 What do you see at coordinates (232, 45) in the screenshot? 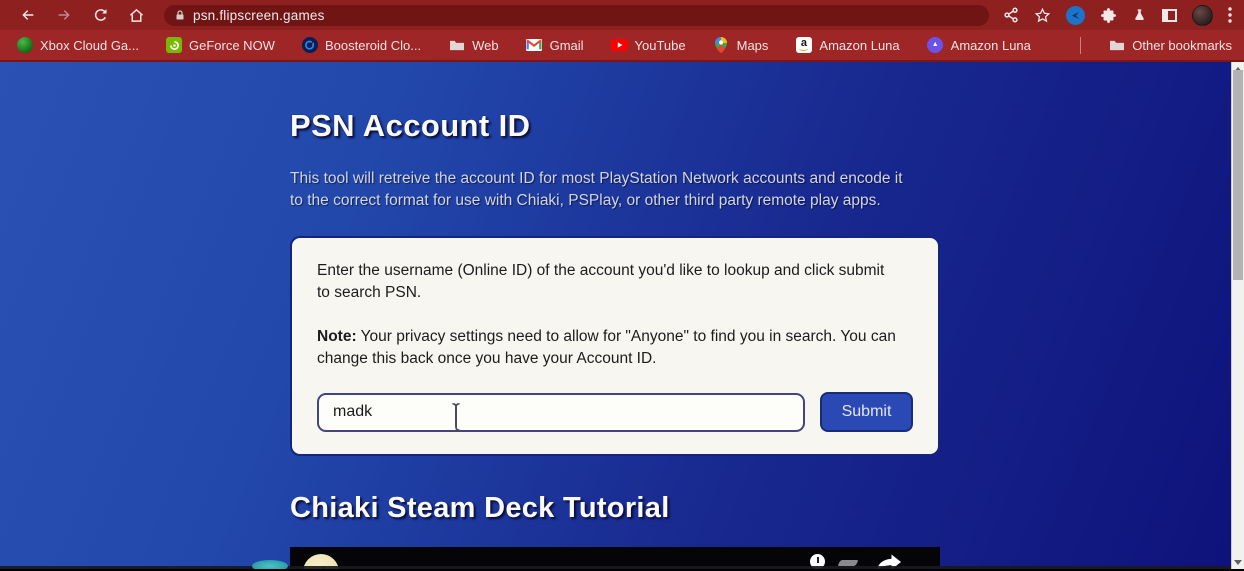
I see `bookmark-label: GeForce NOW` at bounding box center [232, 45].